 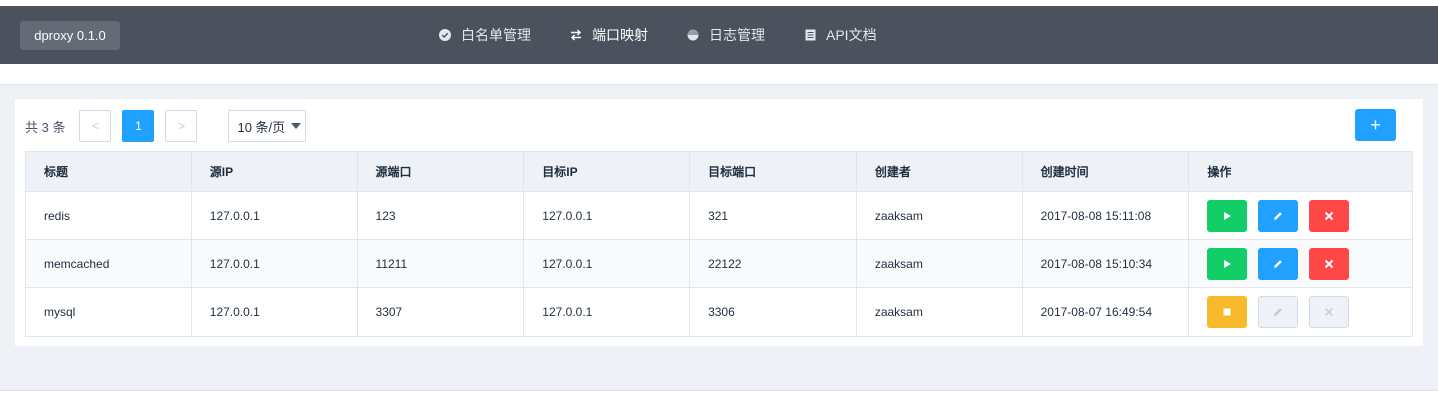 I want to click on column-header: 源IP, so click(x=275, y=171).